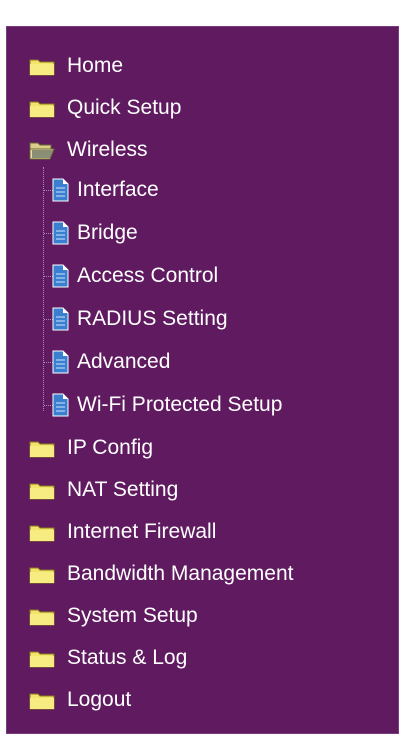  What do you see at coordinates (180, 573) in the screenshot?
I see `menu-item-label: Bandwidth Management` at bounding box center [180, 573].